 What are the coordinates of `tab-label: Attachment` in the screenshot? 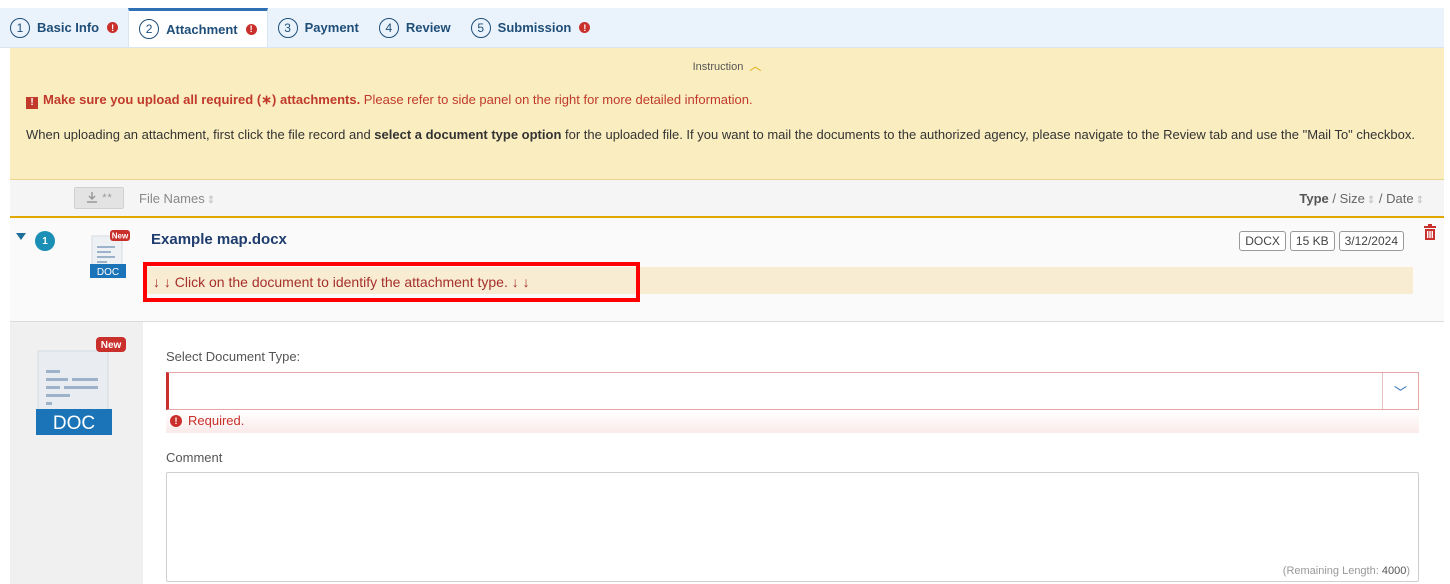 It's located at (202, 29).